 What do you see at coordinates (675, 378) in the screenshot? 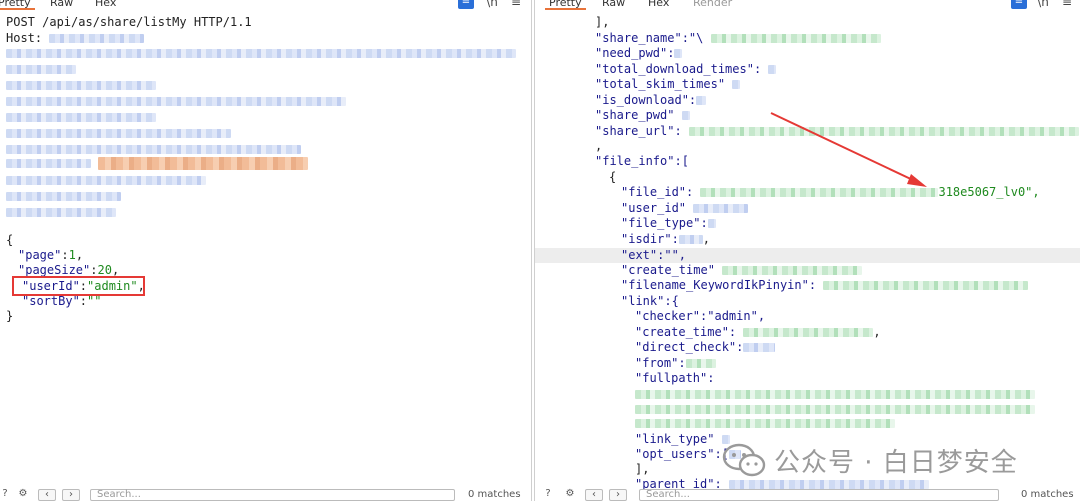
I see `json-line-fullpath: "fullpath":` at bounding box center [675, 378].